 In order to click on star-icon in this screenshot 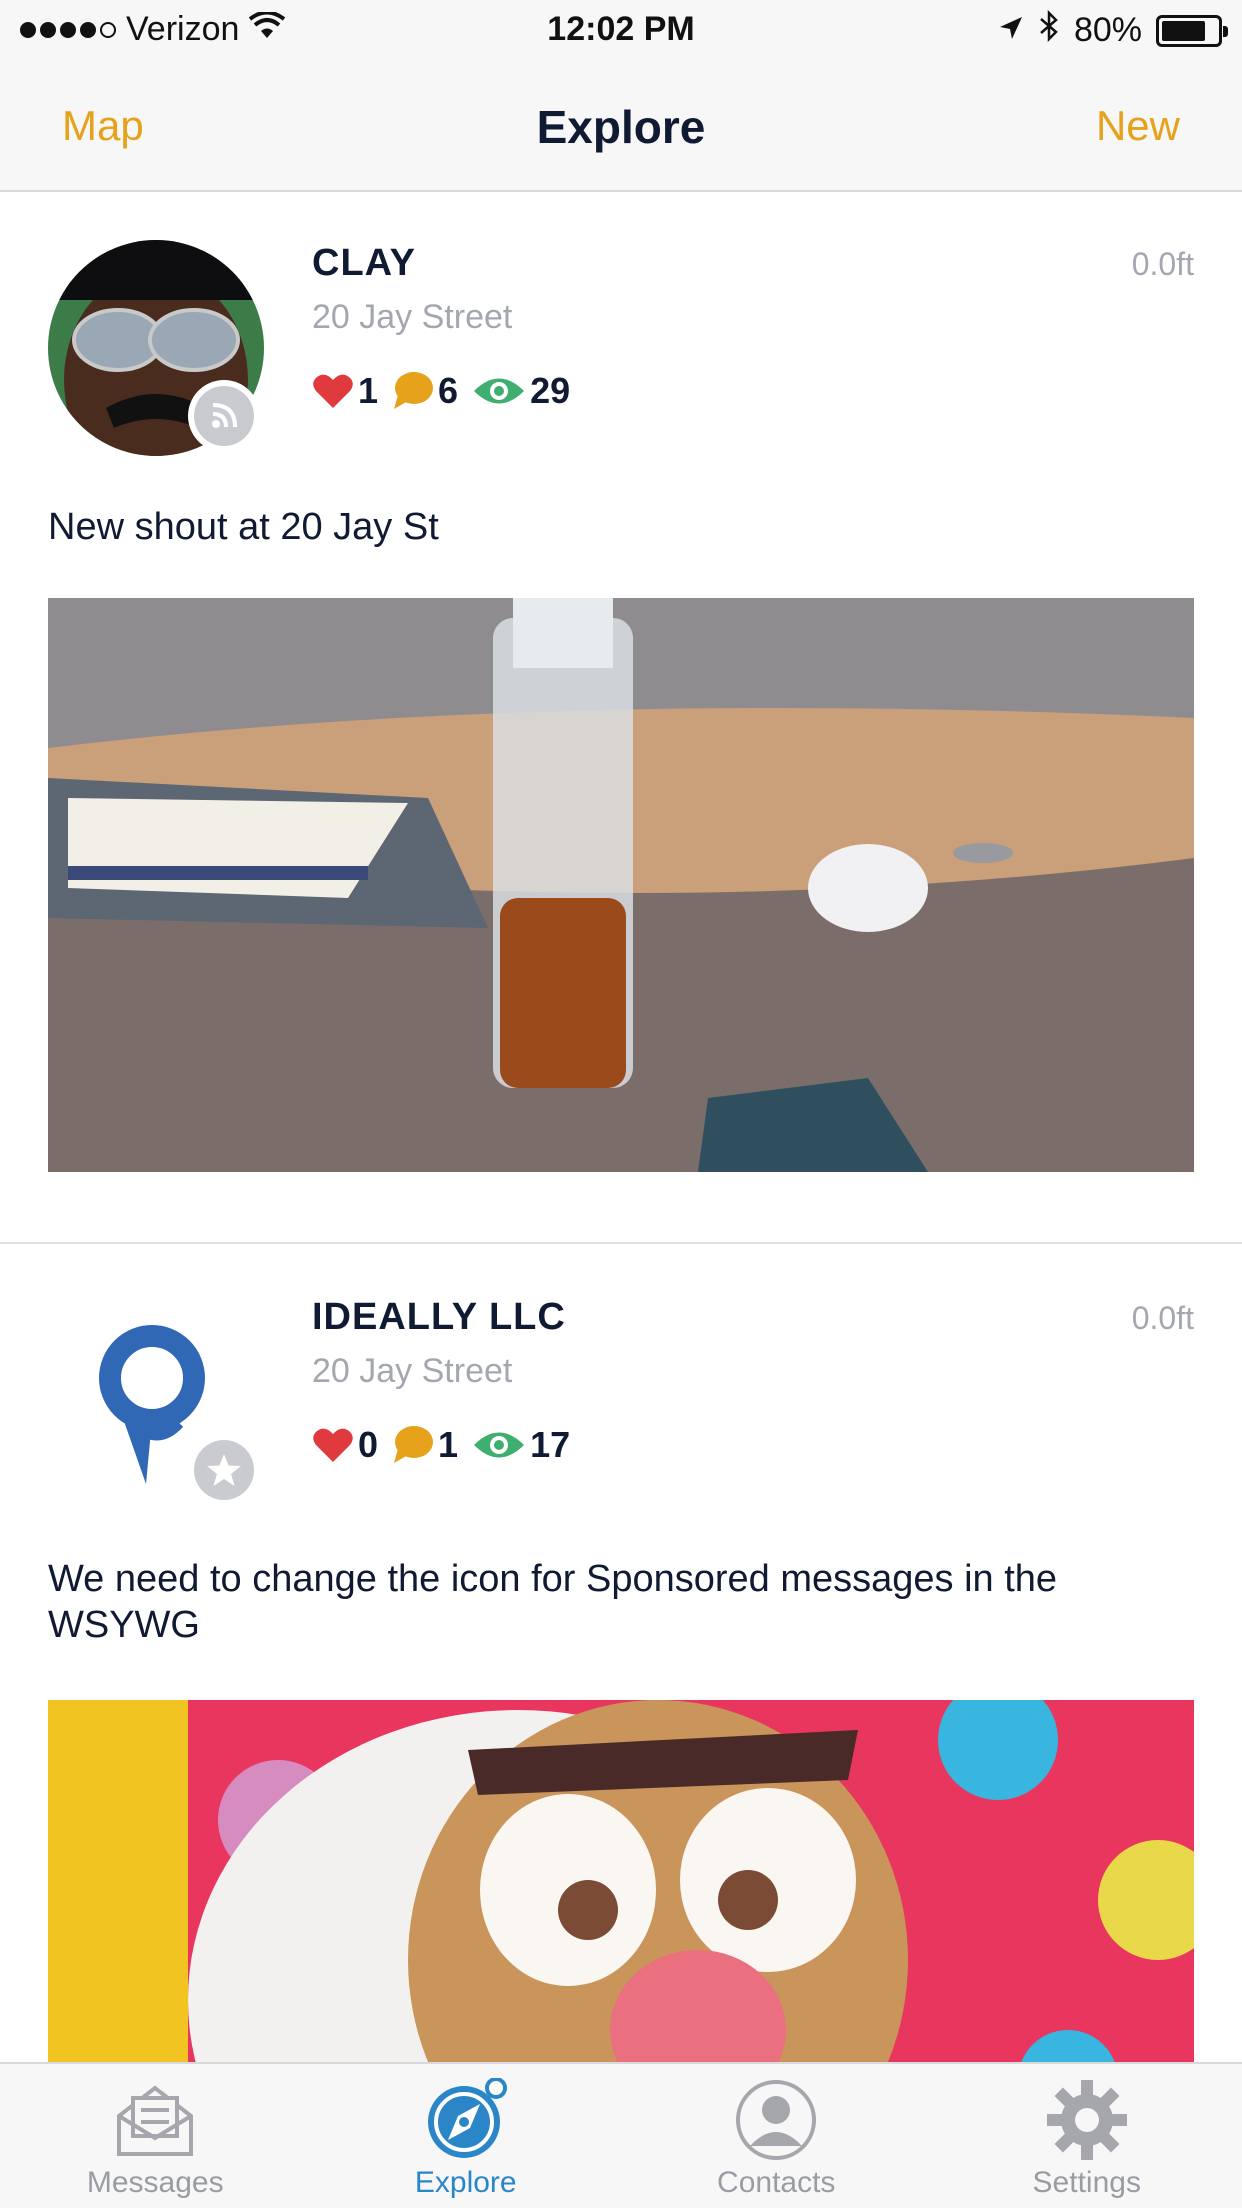, I will do `click(224, 1470)`.